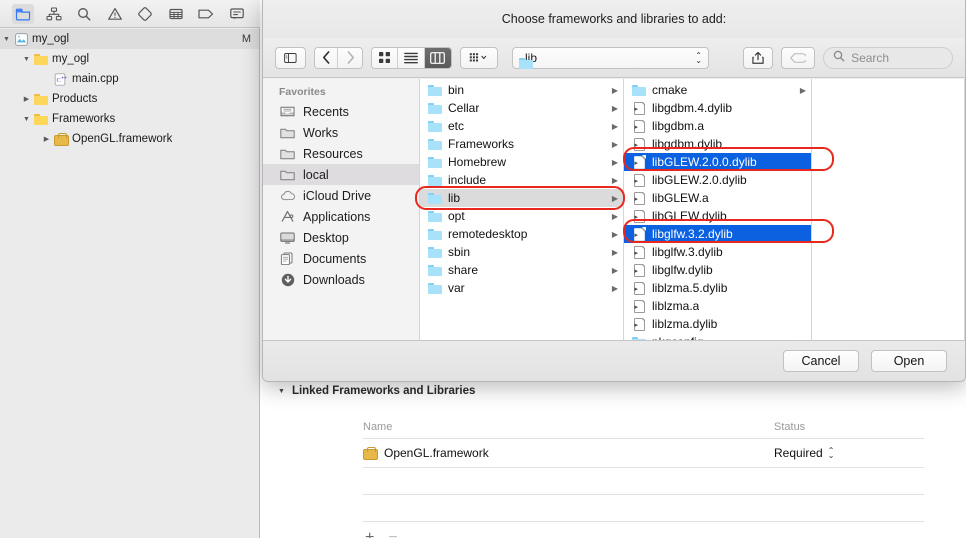 The width and height of the screenshot is (966, 538). What do you see at coordinates (341, 258) in the screenshot?
I see `sidebar-item-documents: Documents` at bounding box center [341, 258].